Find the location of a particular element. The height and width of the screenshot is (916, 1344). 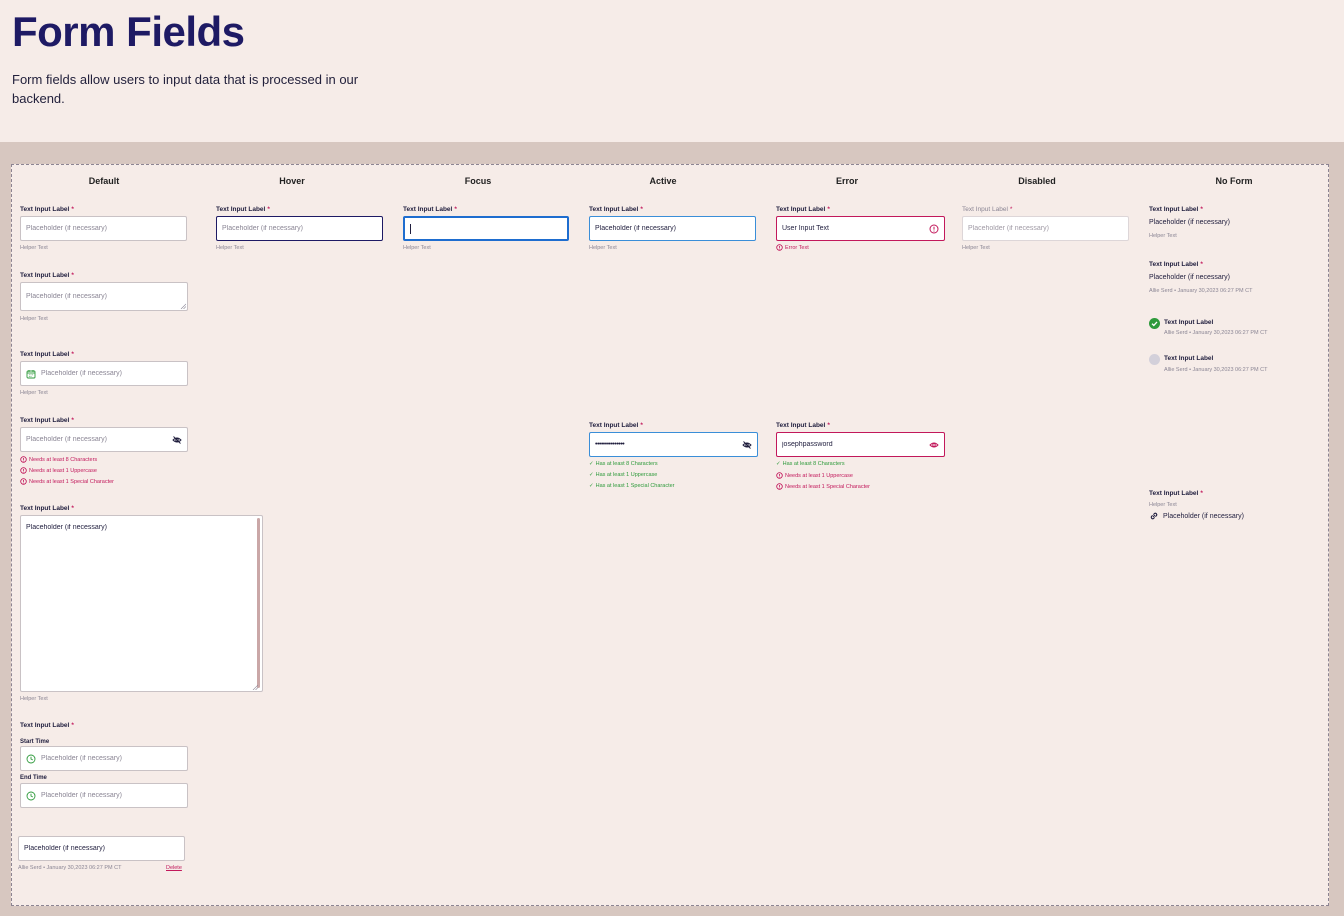

password-rule: Needs at least 1 Uppercase is located at coordinates (814, 475).